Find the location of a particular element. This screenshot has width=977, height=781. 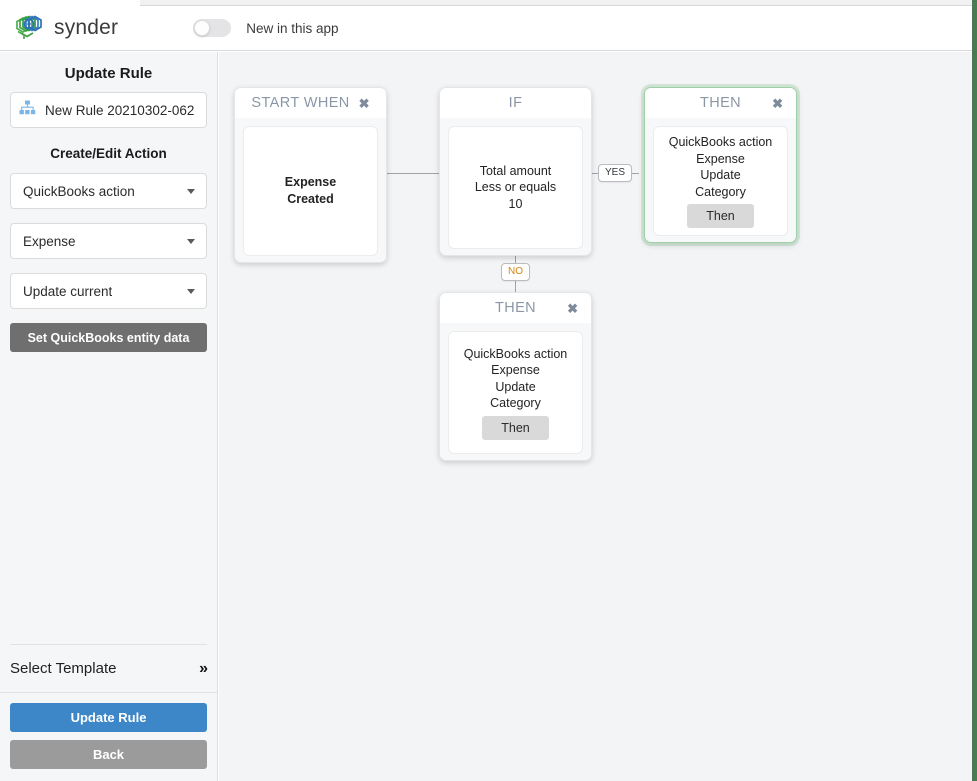

action-type-value: QuickBooks action is located at coordinates (79, 191).